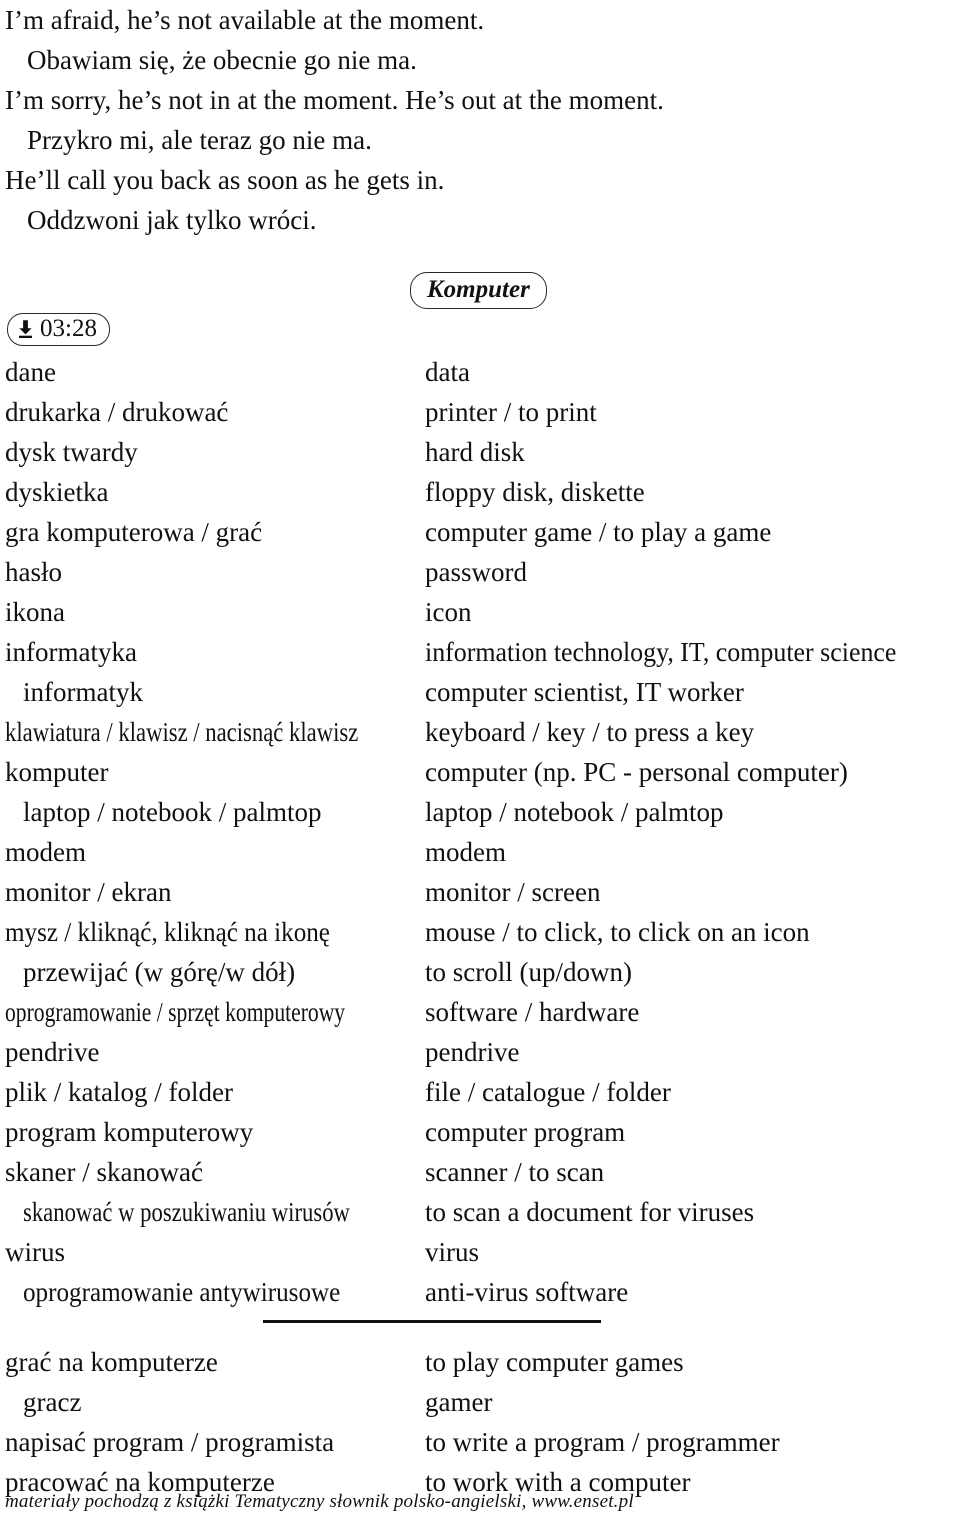 This screenshot has height=1522, width=960. What do you see at coordinates (175, 1012) in the screenshot?
I see `vocabulary-term-polish: oprogramowanie / sprzęt komputerowy` at bounding box center [175, 1012].